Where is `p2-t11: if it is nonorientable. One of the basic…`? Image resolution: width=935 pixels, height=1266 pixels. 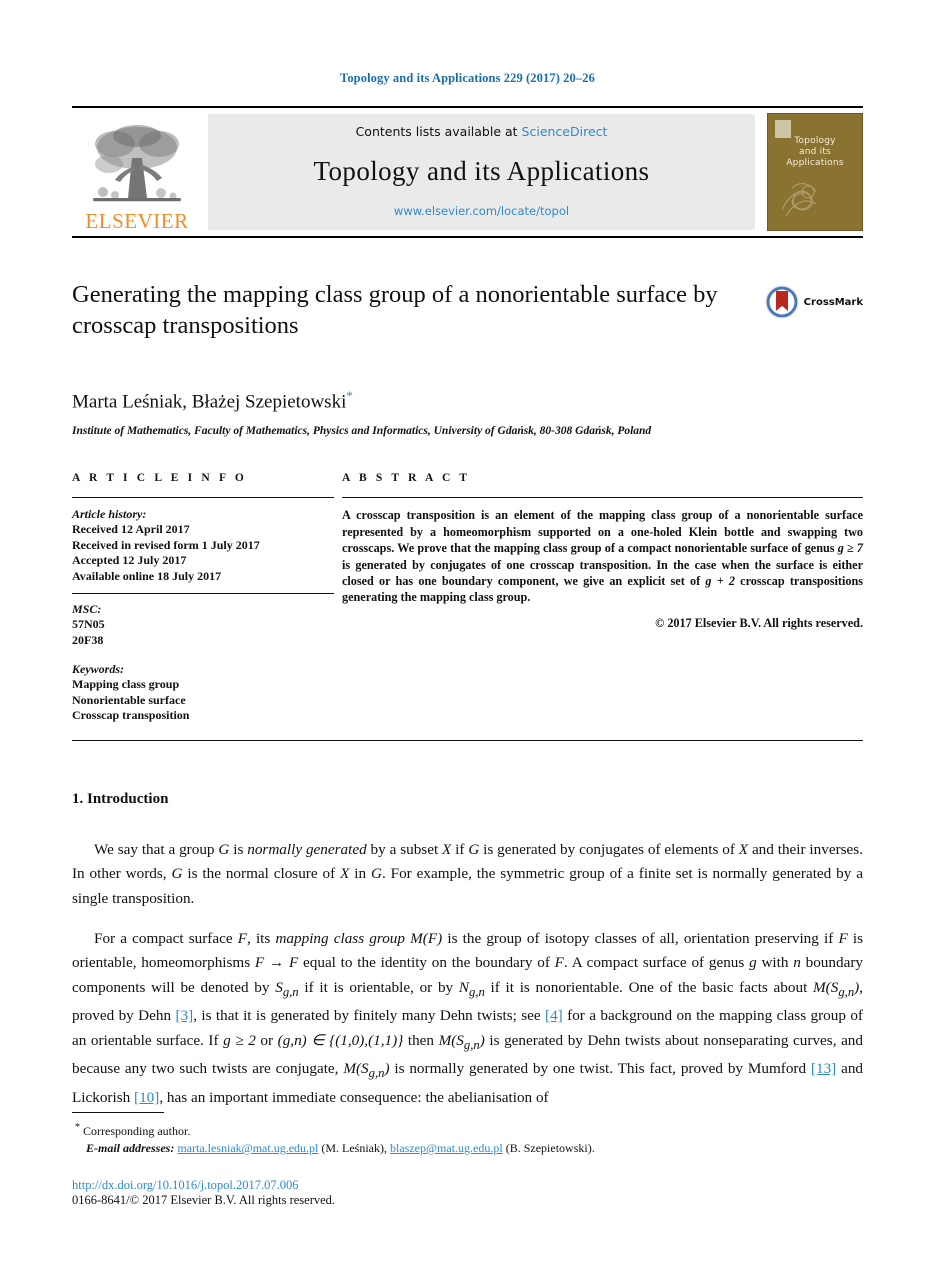 p2-t11: if it is nonorientable. One of the basic… is located at coordinates (649, 987).